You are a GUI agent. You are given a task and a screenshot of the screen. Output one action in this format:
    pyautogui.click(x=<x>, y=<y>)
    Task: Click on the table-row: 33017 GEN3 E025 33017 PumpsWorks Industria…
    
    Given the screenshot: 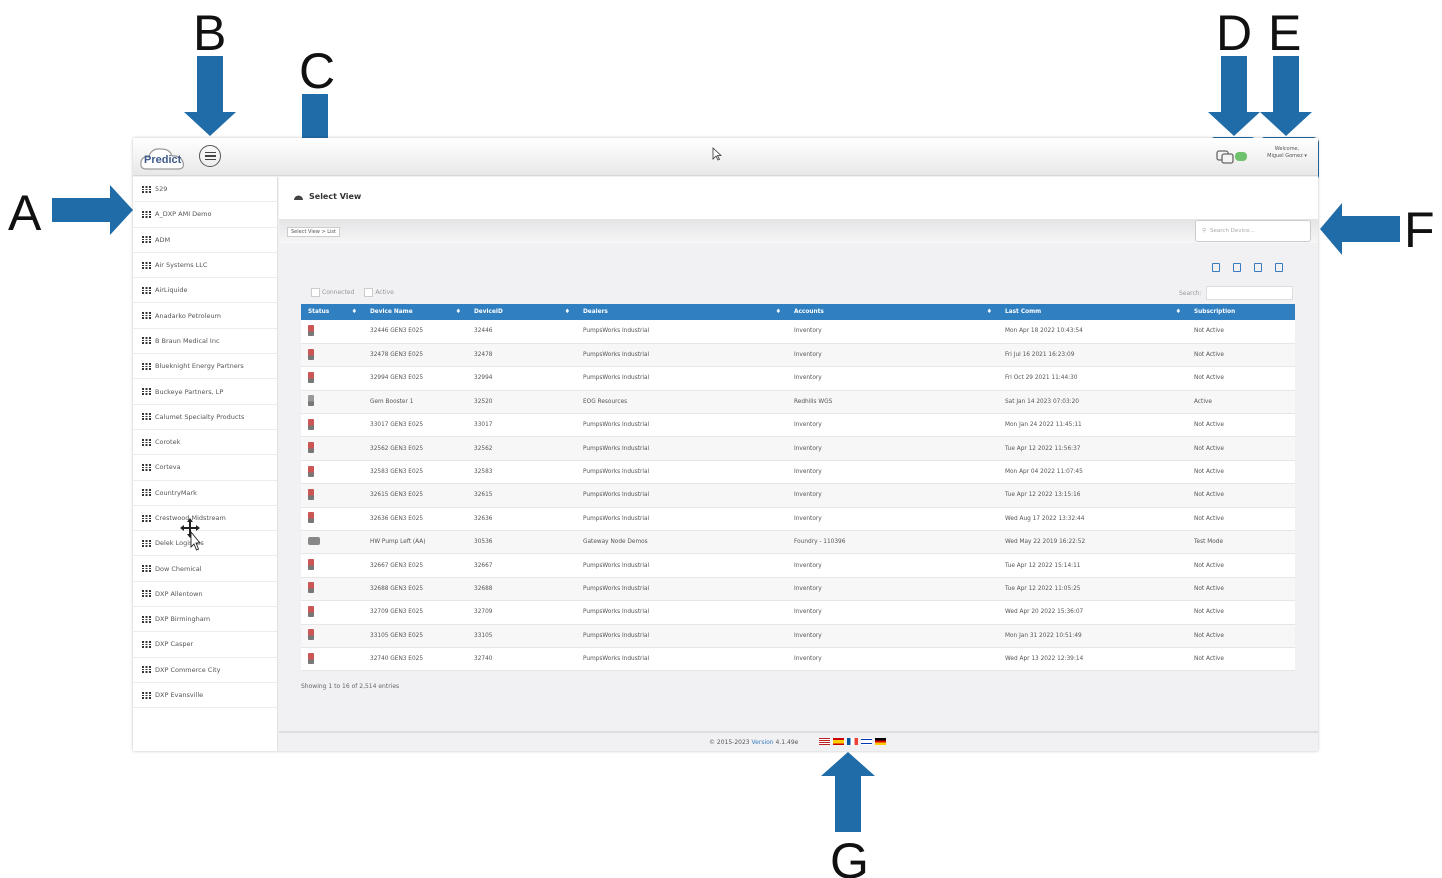 What is the action you would take?
    pyautogui.click(x=798, y=425)
    